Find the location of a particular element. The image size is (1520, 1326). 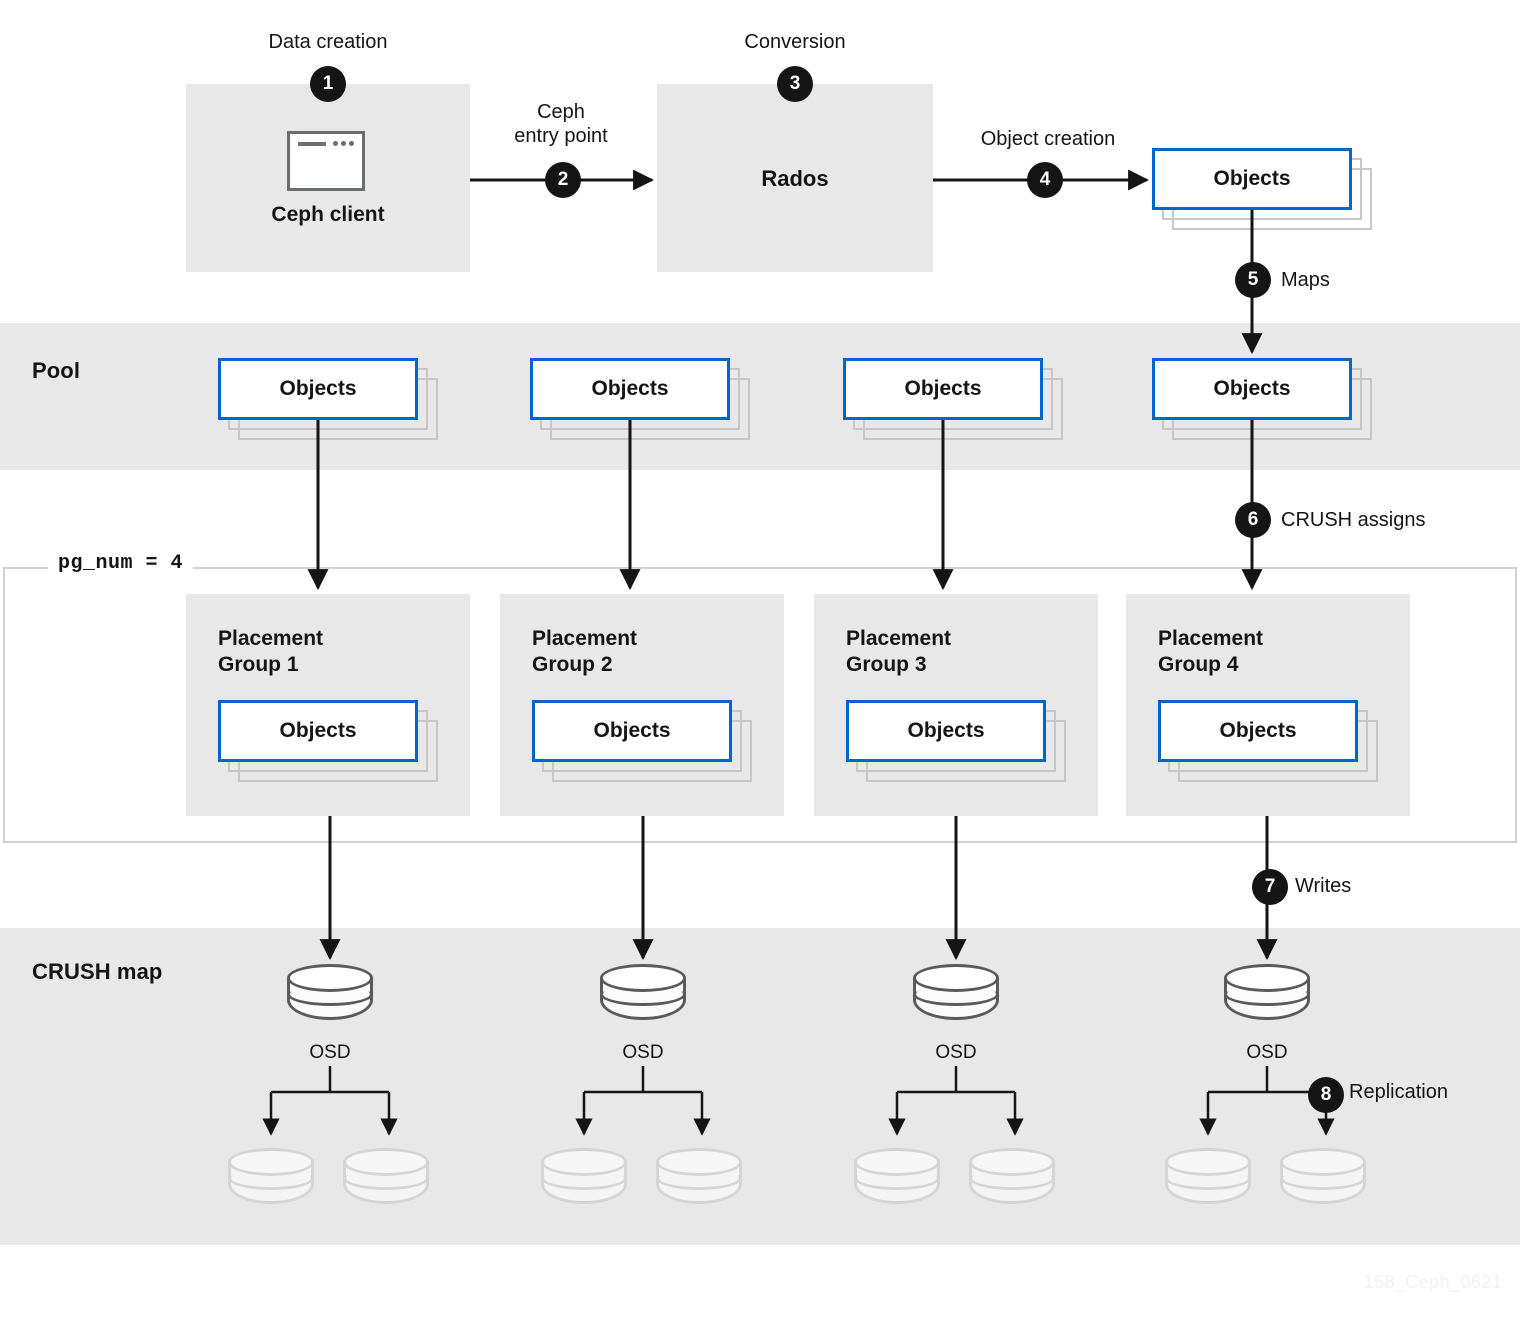

placement-group-objects-card-3: Objects is located at coordinates (956, 741).